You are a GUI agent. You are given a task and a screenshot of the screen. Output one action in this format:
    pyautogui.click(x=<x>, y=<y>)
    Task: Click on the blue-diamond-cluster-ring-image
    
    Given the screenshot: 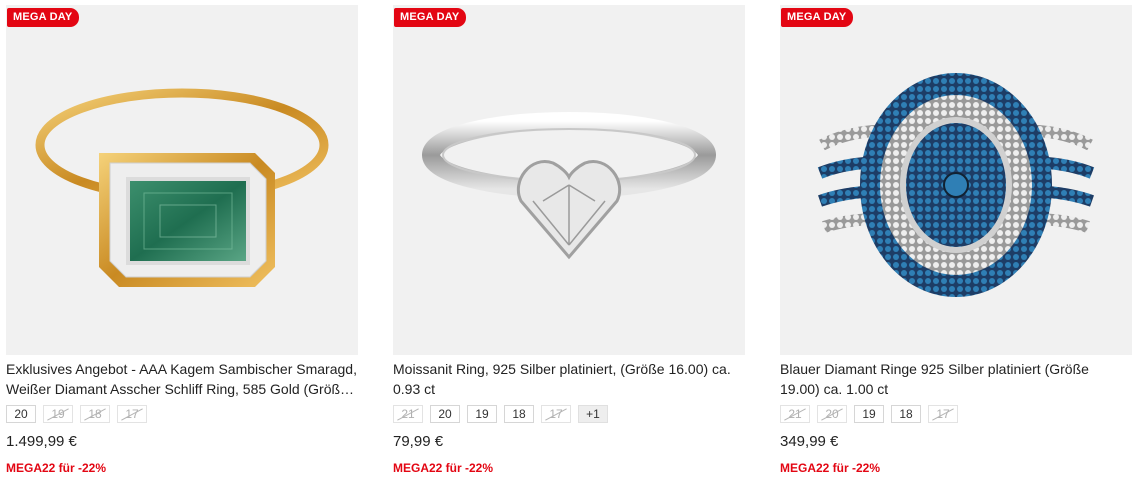 What is the action you would take?
    pyautogui.click(x=956, y=185)
    